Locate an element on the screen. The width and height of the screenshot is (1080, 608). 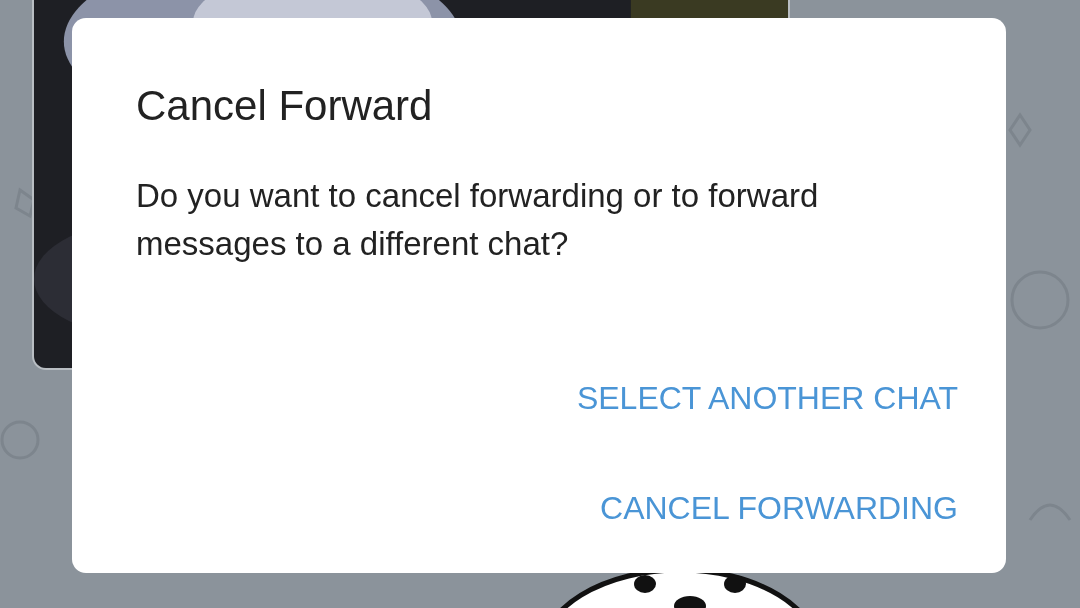
dialog-message: Do you want to cancel forwarding or to forward messages to a different chat? is located at coordinates (478, 220).